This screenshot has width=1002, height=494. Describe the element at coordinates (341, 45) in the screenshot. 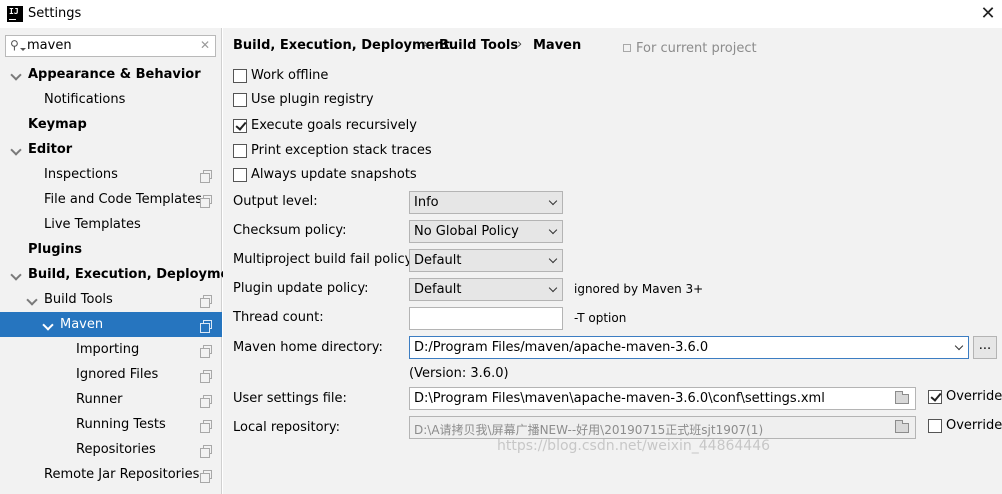

I see `breadcrumb-item: Build, Execution, Deployment` at that location.